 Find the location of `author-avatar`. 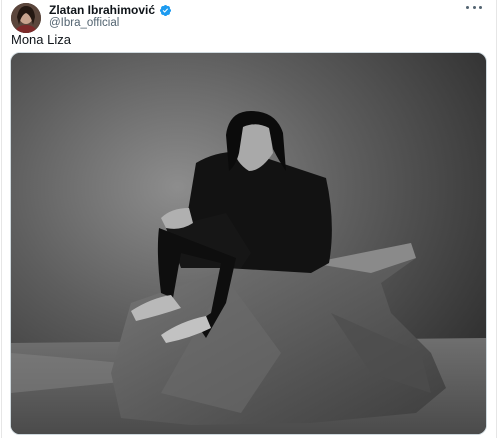

author-avatar is located at coordinates (26, 18).